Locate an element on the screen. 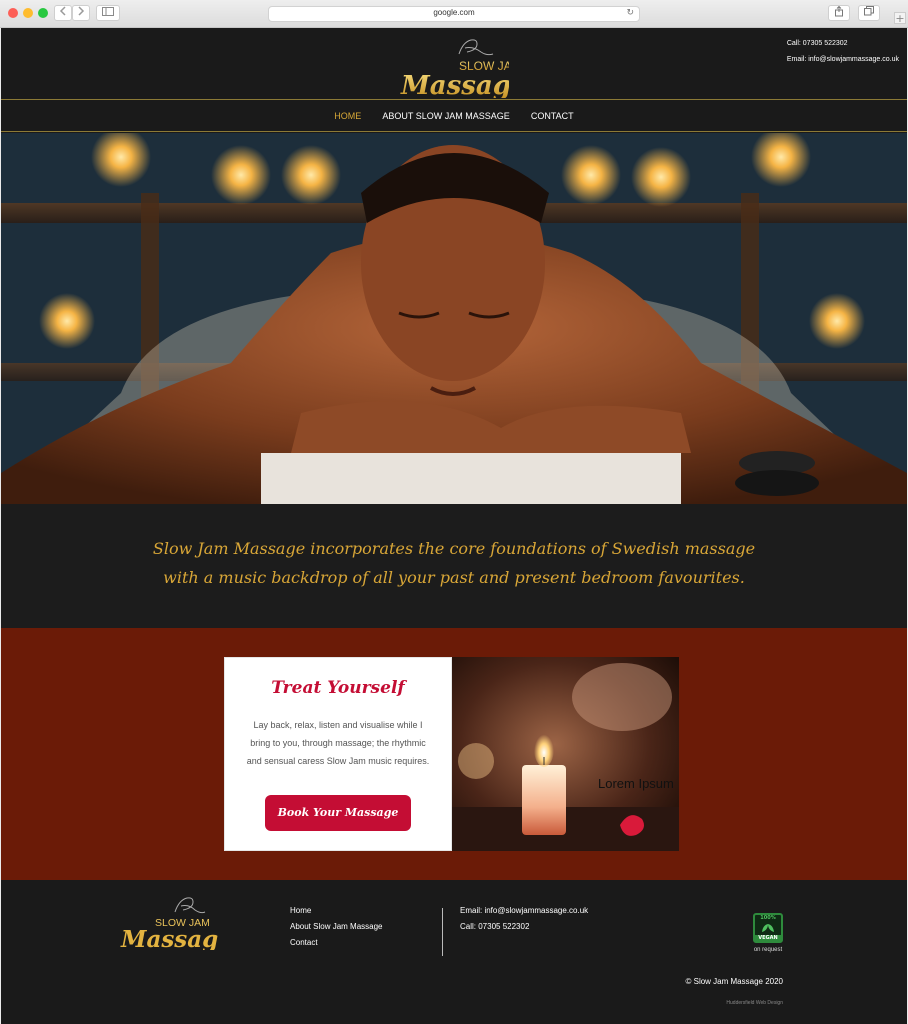 This screenshot has width=908, height=1024. chevron-left-icon is located at coordinates (62, 11).